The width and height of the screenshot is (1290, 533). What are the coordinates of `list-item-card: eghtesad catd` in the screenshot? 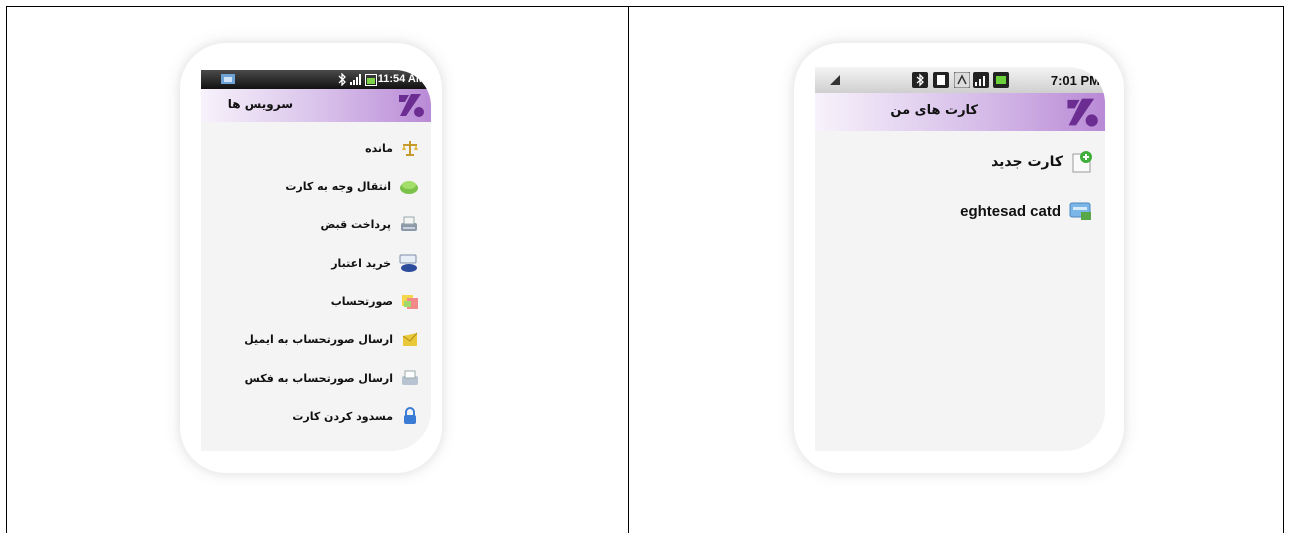 It's located at (1026, 211).